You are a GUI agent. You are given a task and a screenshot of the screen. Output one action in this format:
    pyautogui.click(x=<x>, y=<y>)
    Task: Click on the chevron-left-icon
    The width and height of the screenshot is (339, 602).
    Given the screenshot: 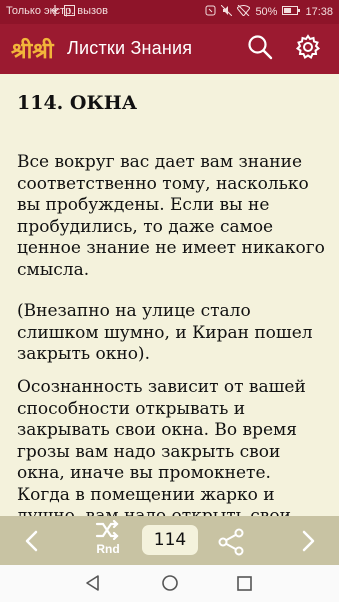 What is the action you would take?
    pyautogui.click(x=32, y=544)
    